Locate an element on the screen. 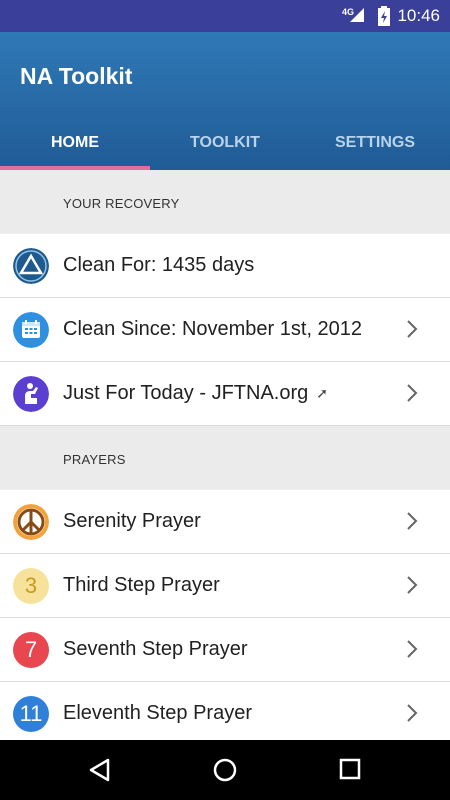 This screenshot has height=800, width=450. number-11-icon: 11 is located at coordinates (31, 713).